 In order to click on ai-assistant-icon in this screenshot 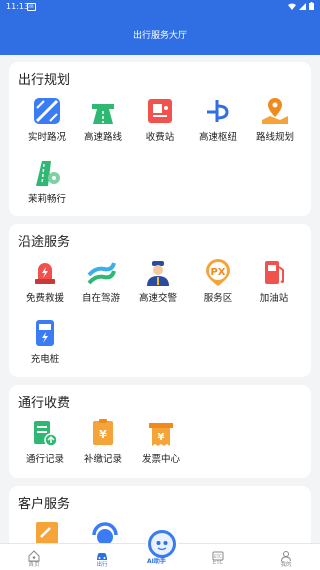, I will do `click(162, 544)`.